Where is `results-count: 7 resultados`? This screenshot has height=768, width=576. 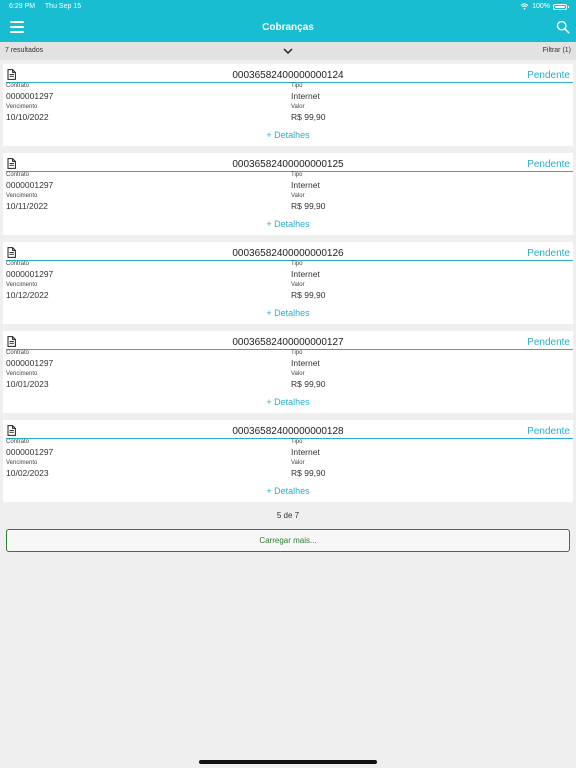
results-count: 7 resultados is located at coordinates (24, 50).